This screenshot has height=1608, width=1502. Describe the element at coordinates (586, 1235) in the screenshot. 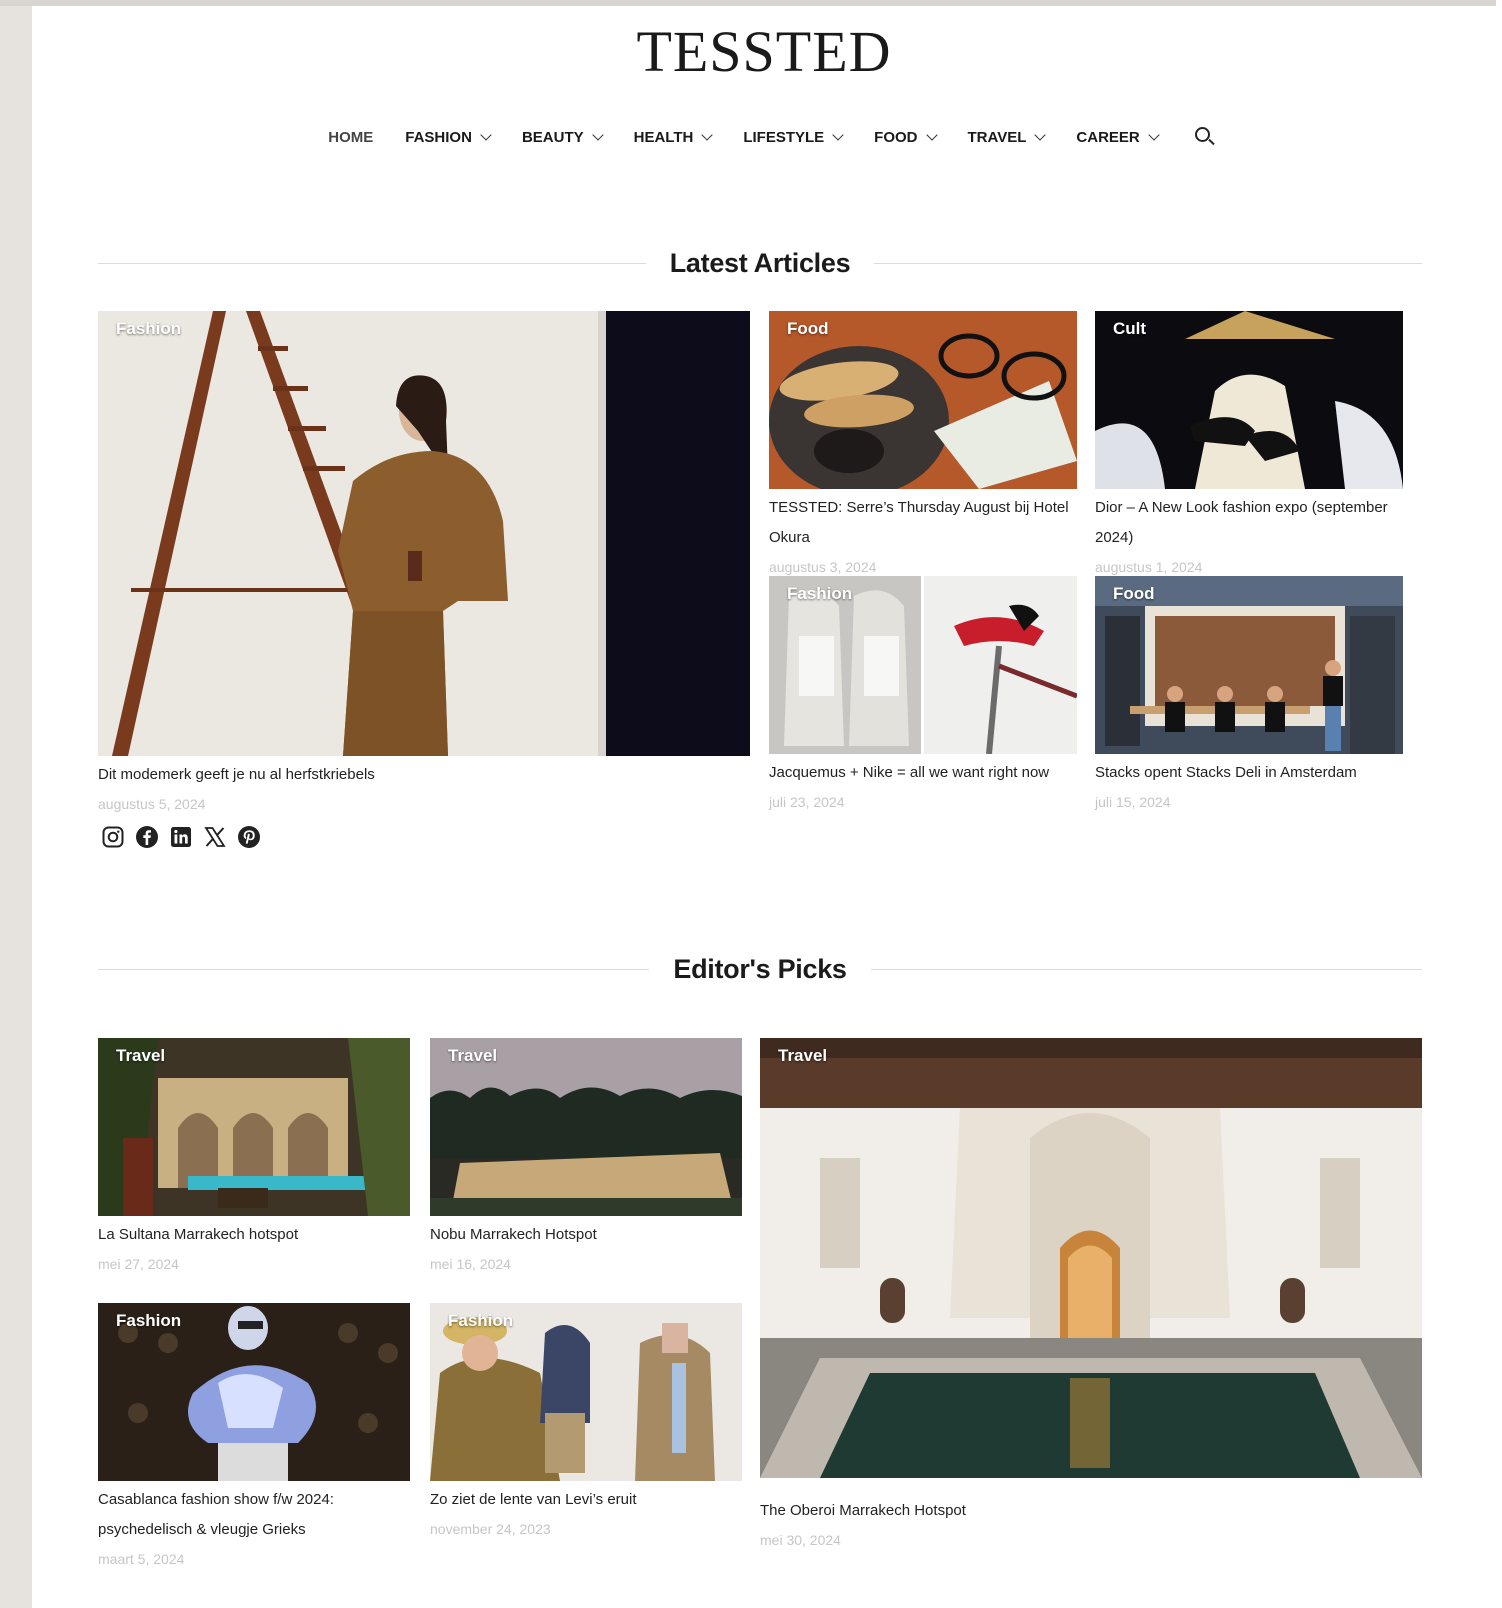

I see `article-title: Nobu Marrakech Hotspot` at that location.